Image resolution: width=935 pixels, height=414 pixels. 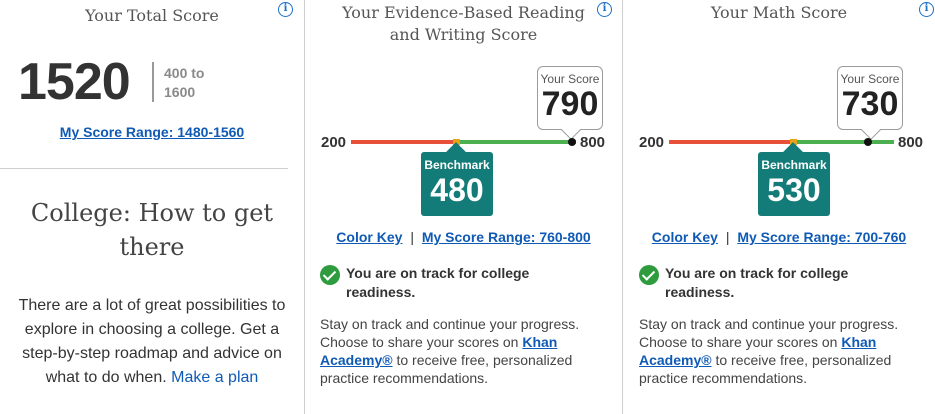 I want to click on range-line-1: 400 to, so click(x=184, y=73).